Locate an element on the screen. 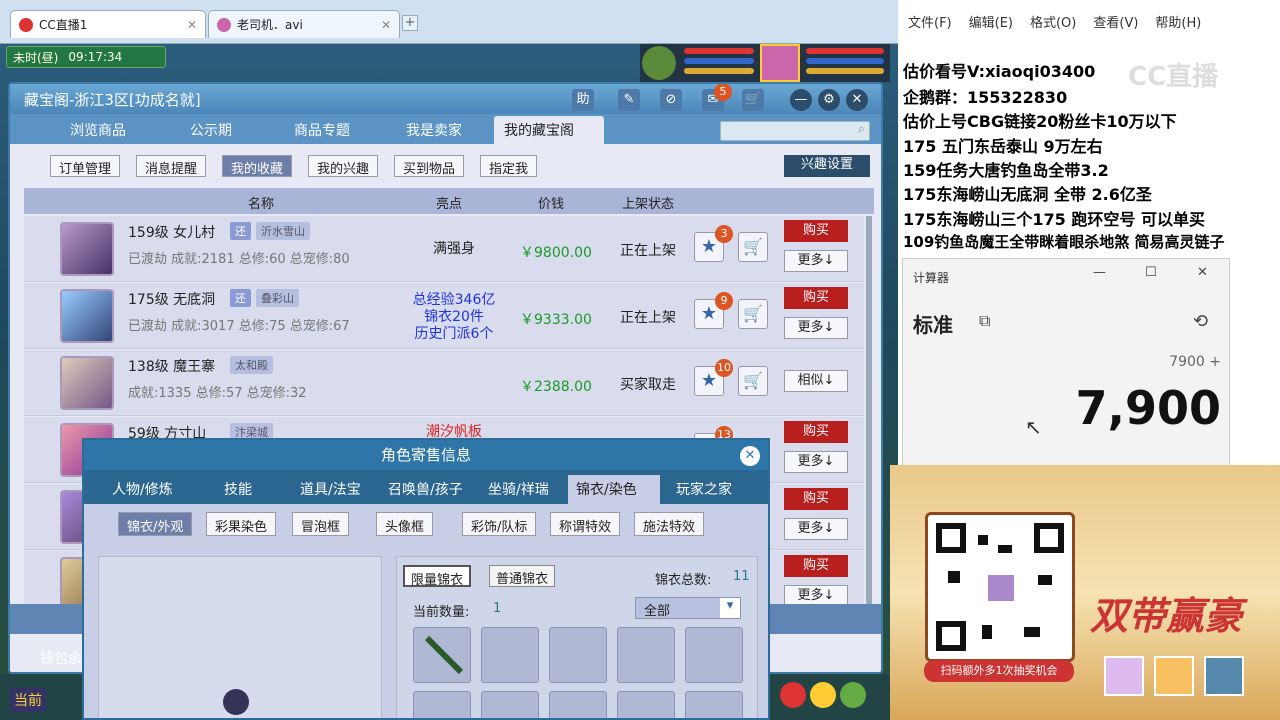 Image resolution: width=1280 pixels, height=720 pixels. subtab-cast-effect: 施法特效 is located at coordinates (669, 524).